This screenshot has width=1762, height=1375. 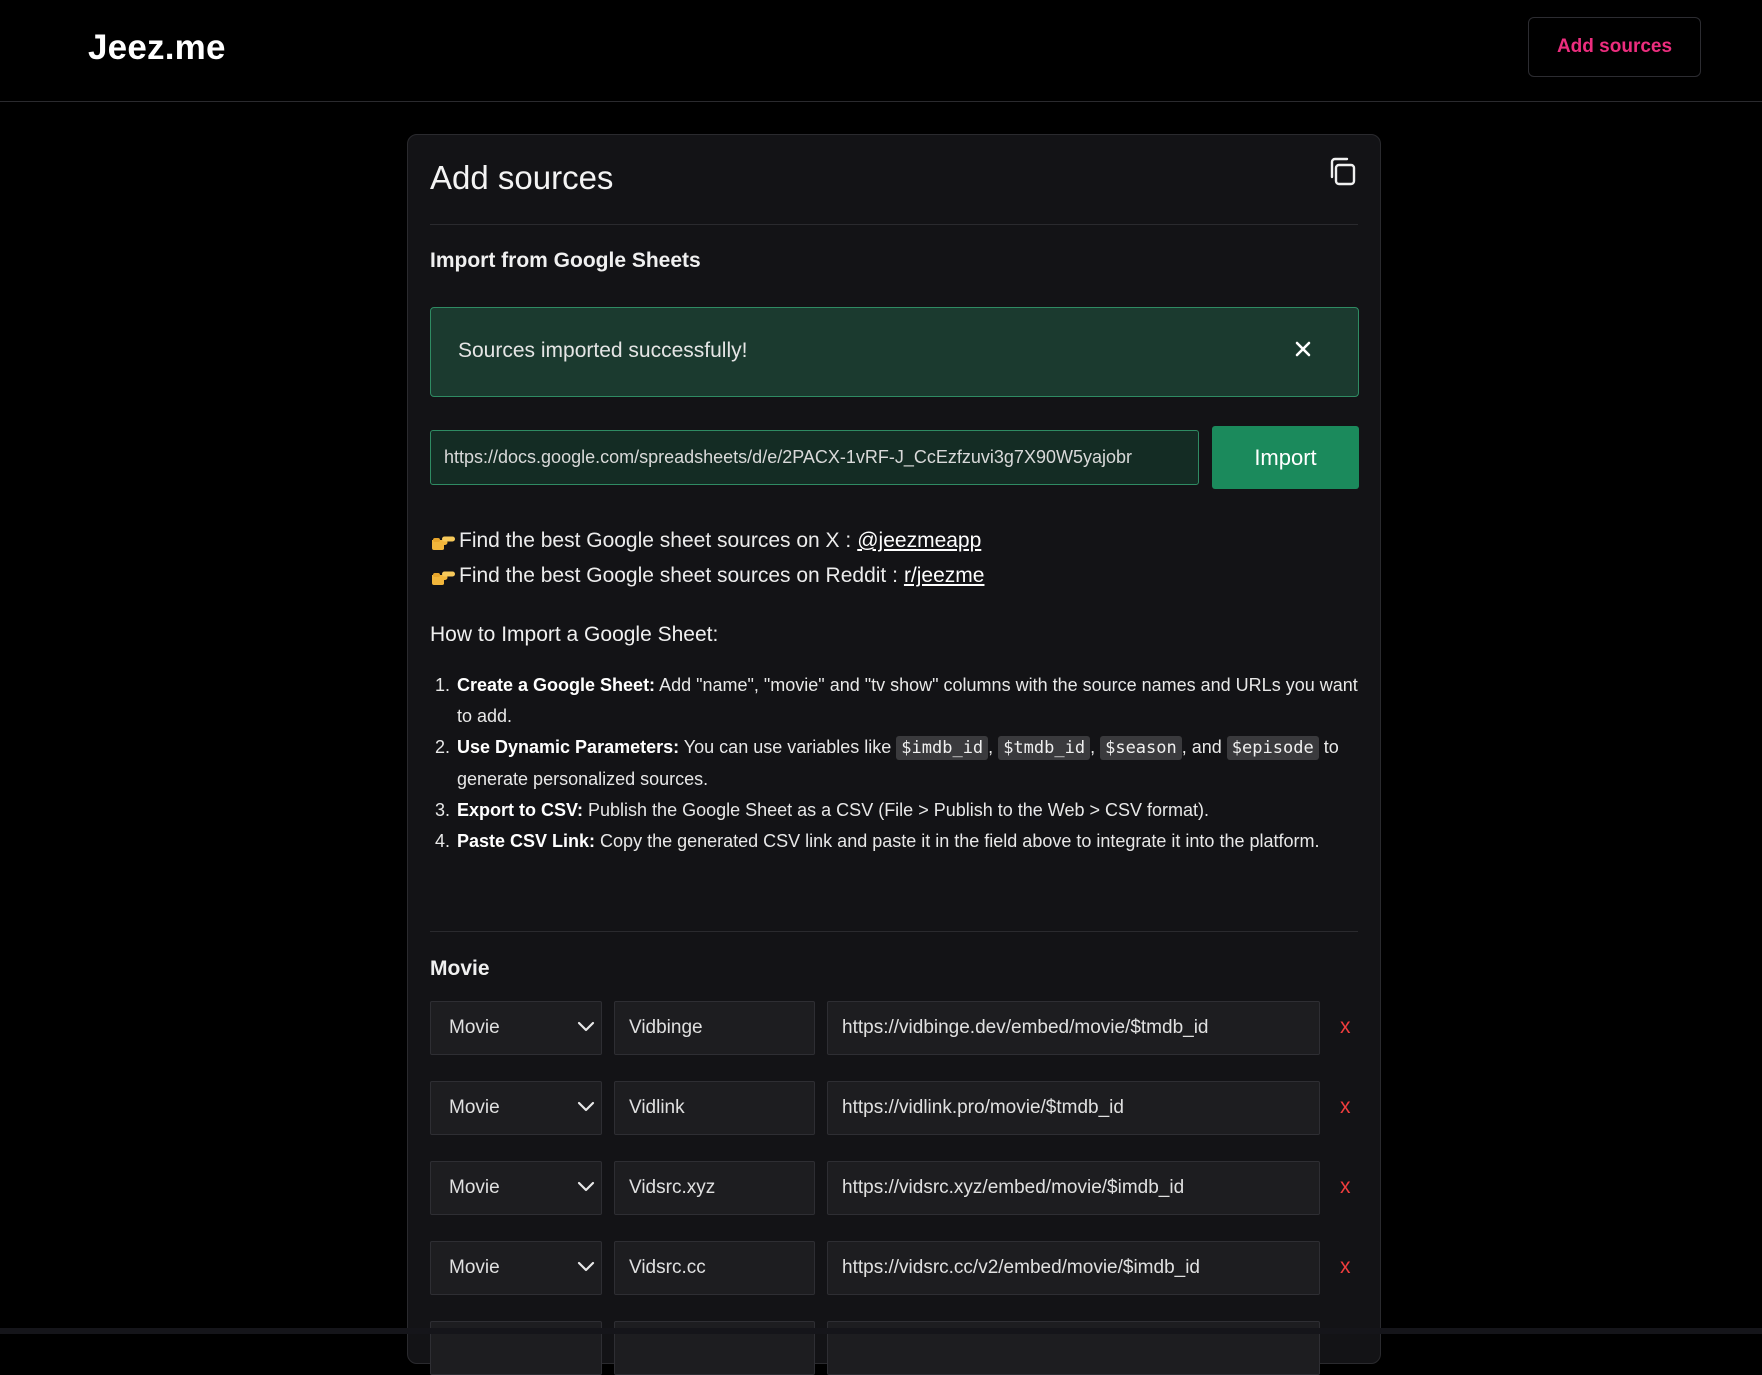 I want to click on panel-title: Add sources, so click(x=522, y=177).